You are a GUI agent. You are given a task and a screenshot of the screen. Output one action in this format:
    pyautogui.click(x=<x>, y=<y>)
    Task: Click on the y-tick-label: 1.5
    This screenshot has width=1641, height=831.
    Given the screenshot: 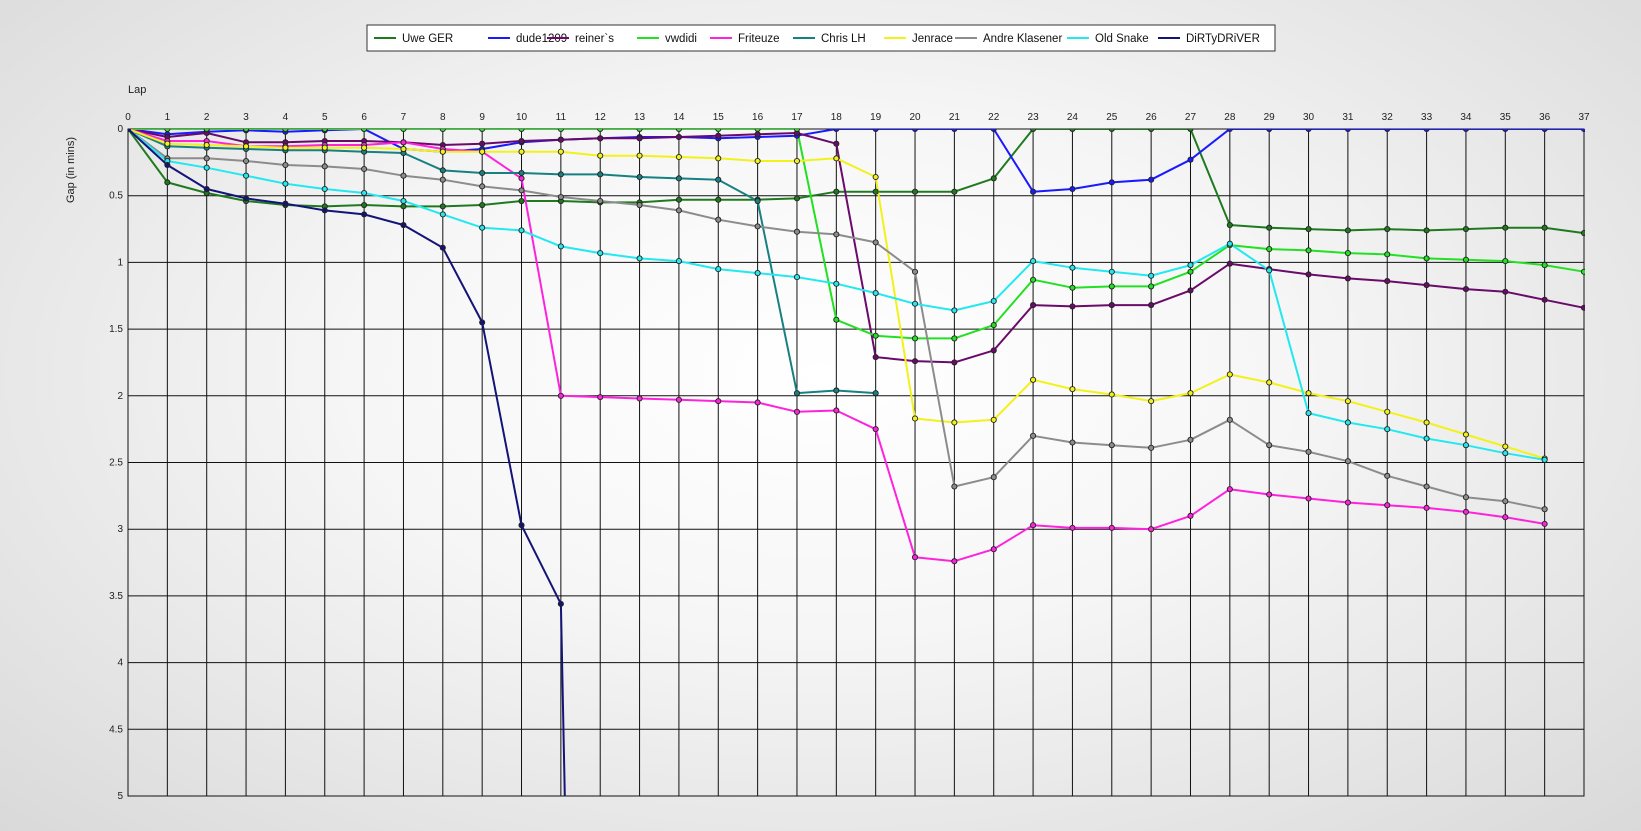 What is the action you would take?
    pyautogui.click(x=116, y=329)
    